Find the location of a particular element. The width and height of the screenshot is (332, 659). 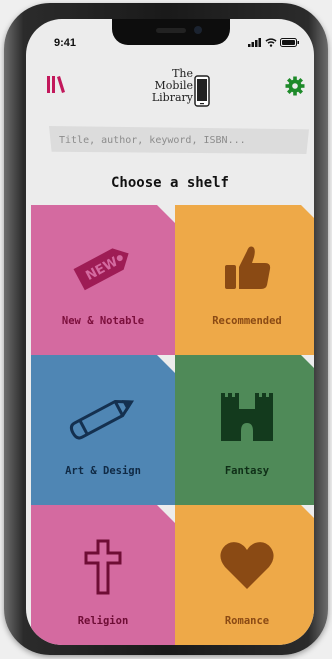

cross-icon is located at coordinates (103, 567).